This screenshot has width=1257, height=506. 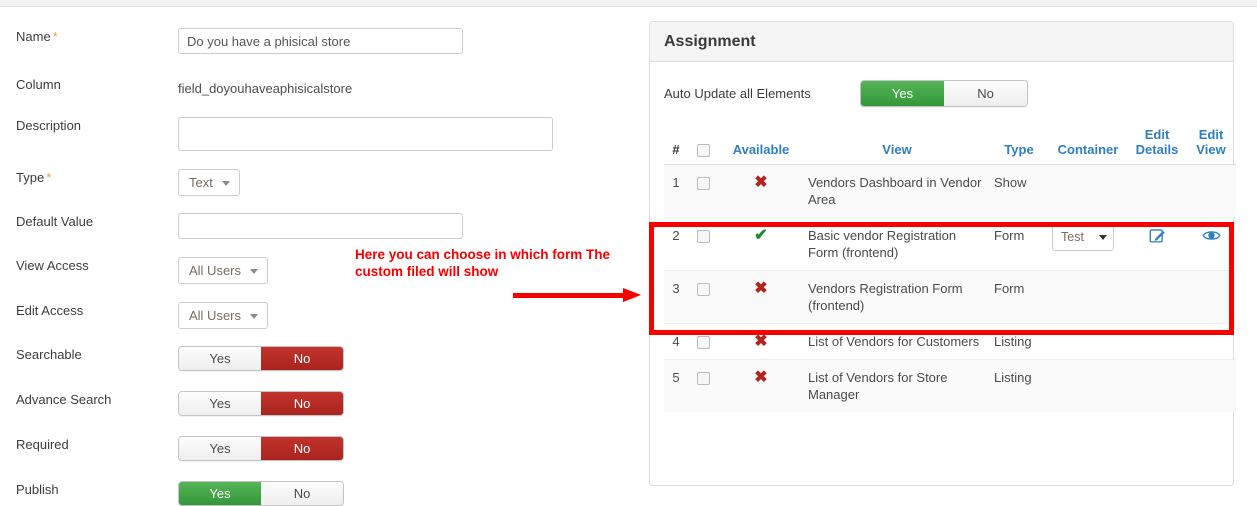 I want to click on auto-update-label: Auto Update all Elements, so click(x=737, y=93).